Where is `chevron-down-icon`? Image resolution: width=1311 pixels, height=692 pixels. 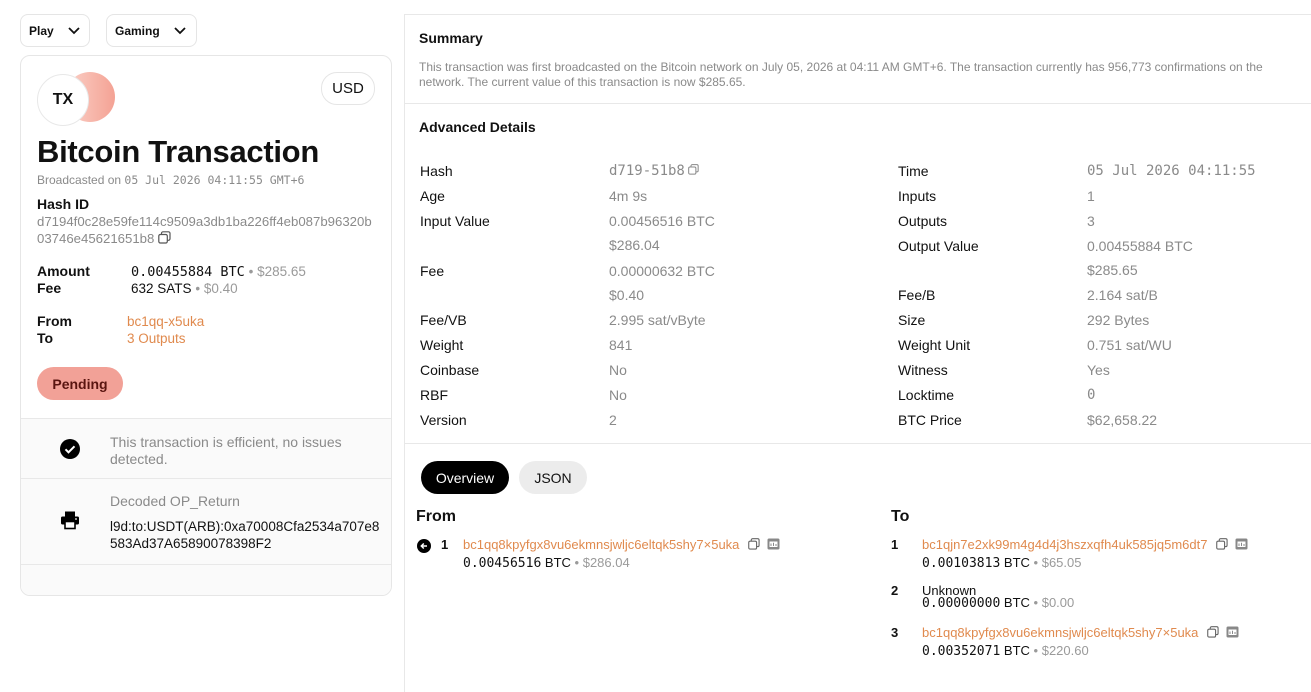 chevron-down-icon is located at coordinates (74, 31).